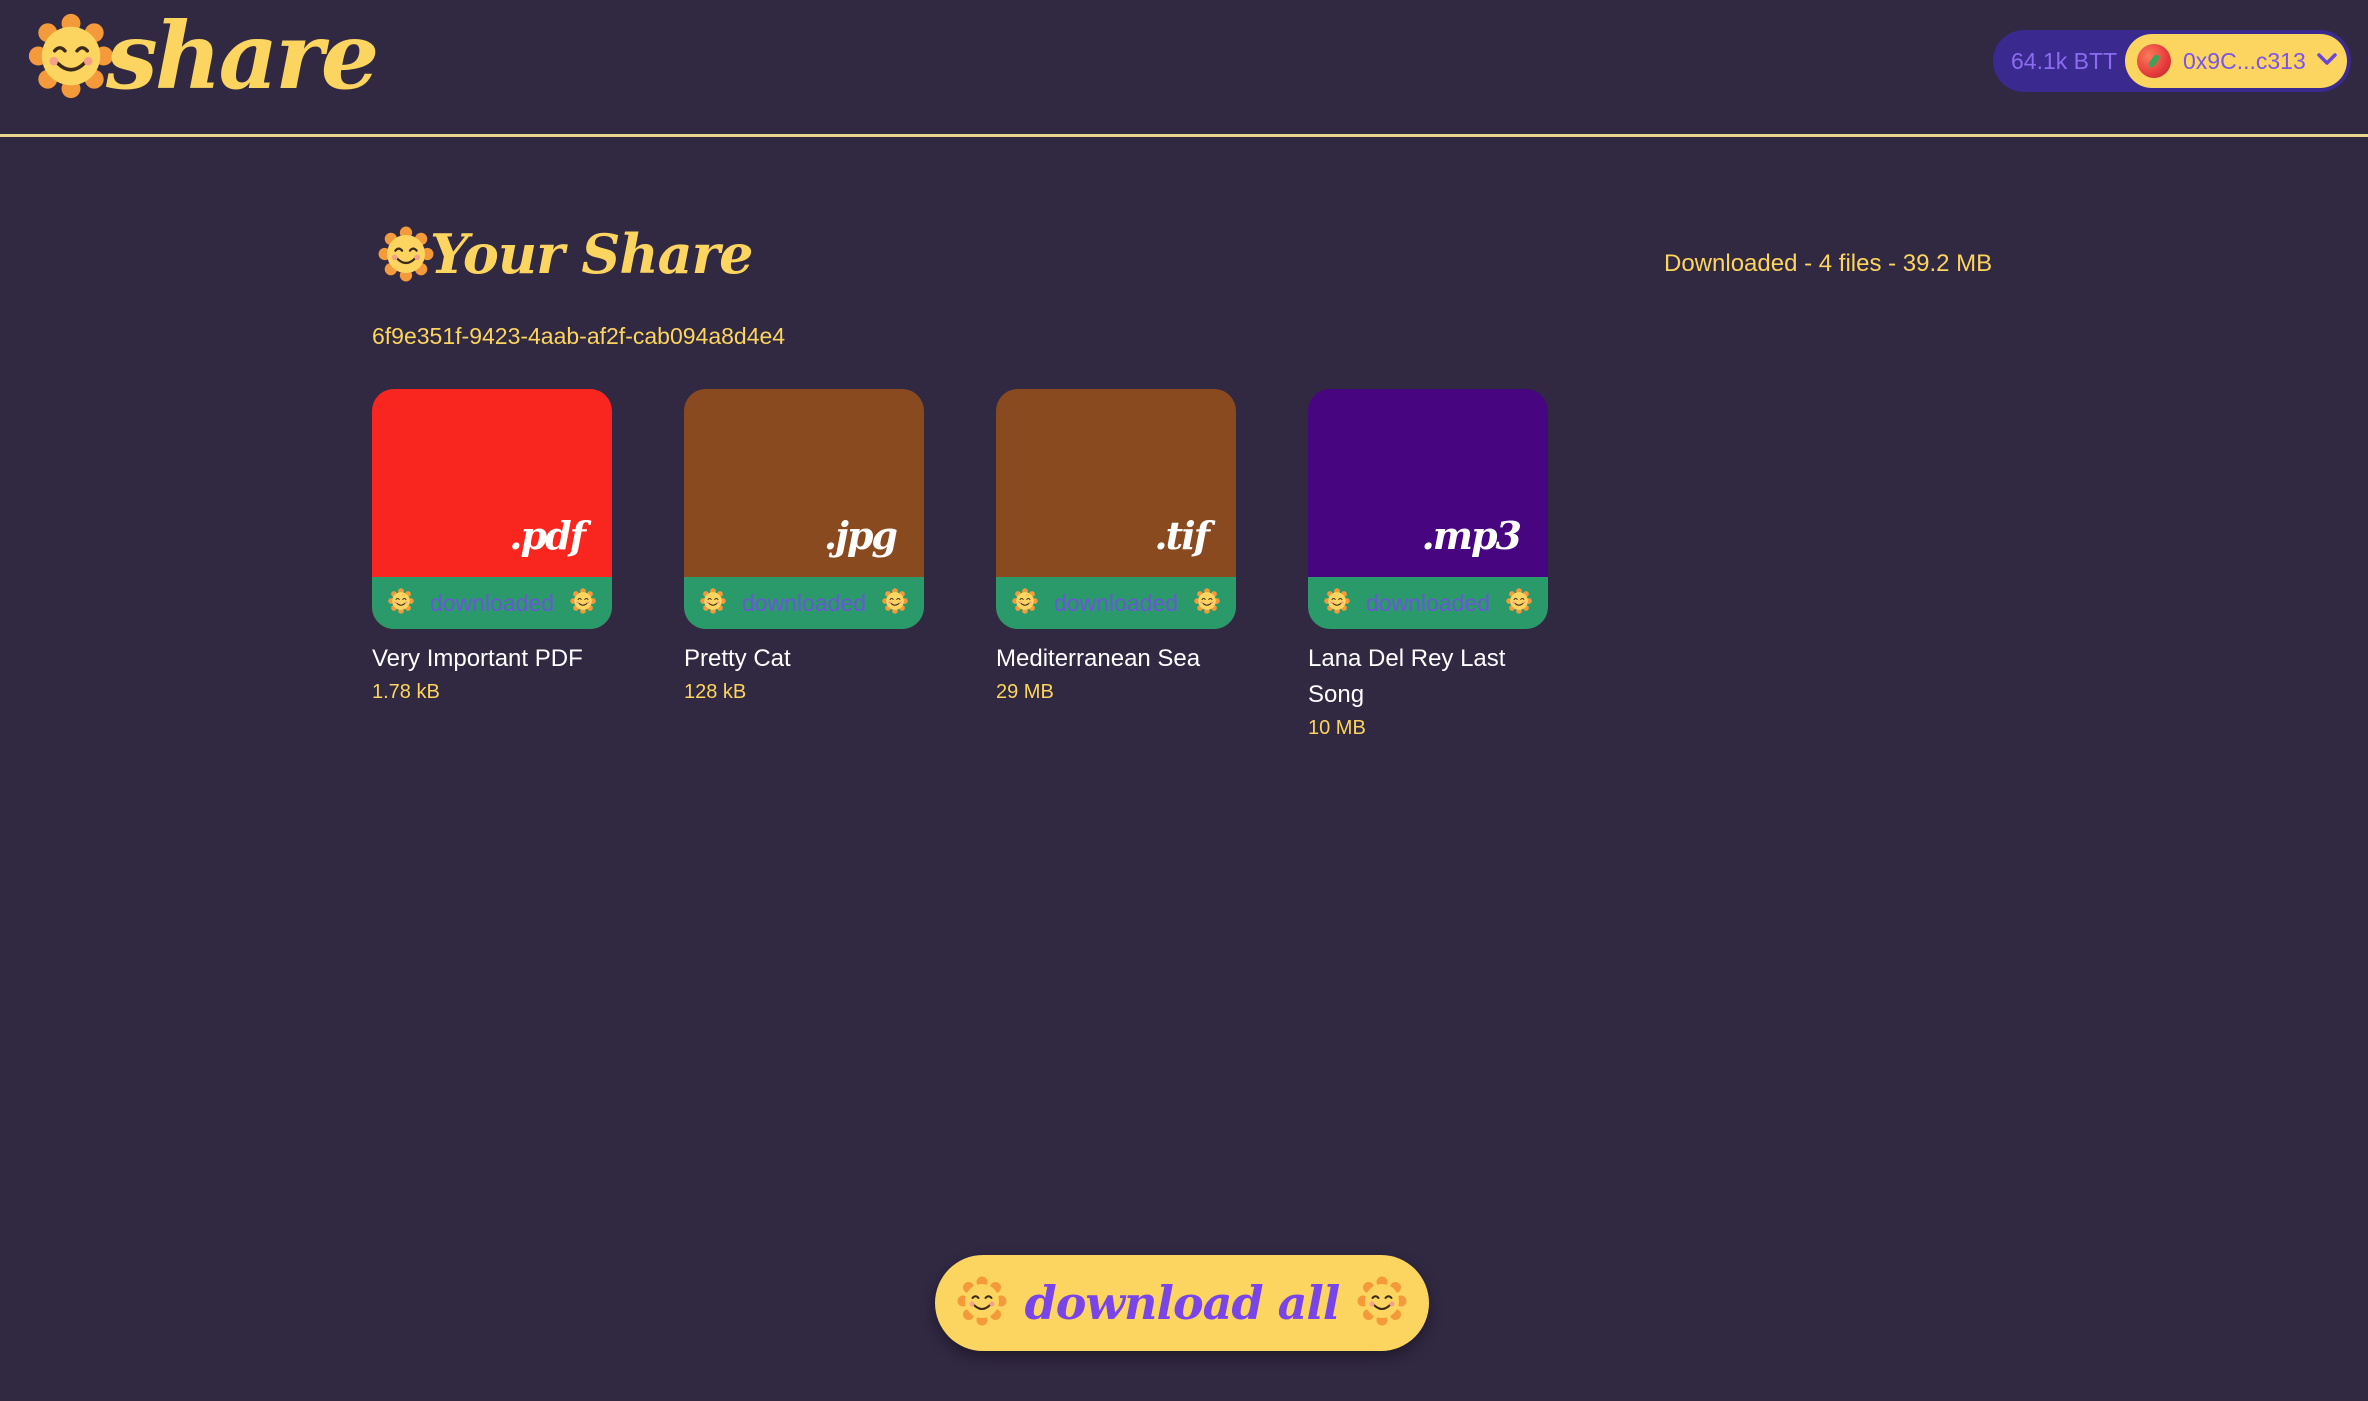  What do you see at coordinates (242, 56) in the screenshot?
I see `brand-name: share` at bounding box center [242, 56].